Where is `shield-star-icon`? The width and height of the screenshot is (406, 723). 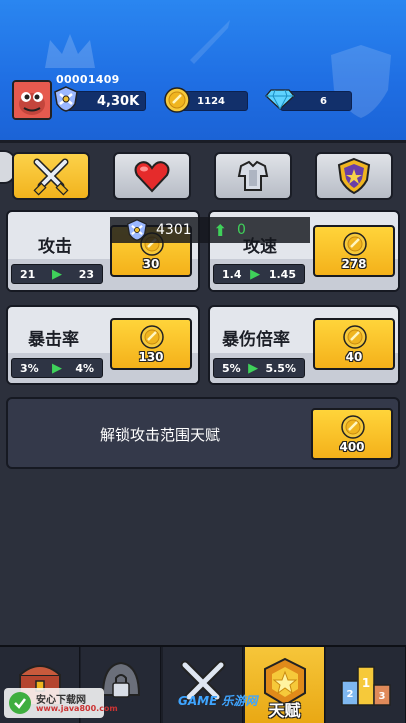 shield-star-icon is located at coordinates (354, 176).